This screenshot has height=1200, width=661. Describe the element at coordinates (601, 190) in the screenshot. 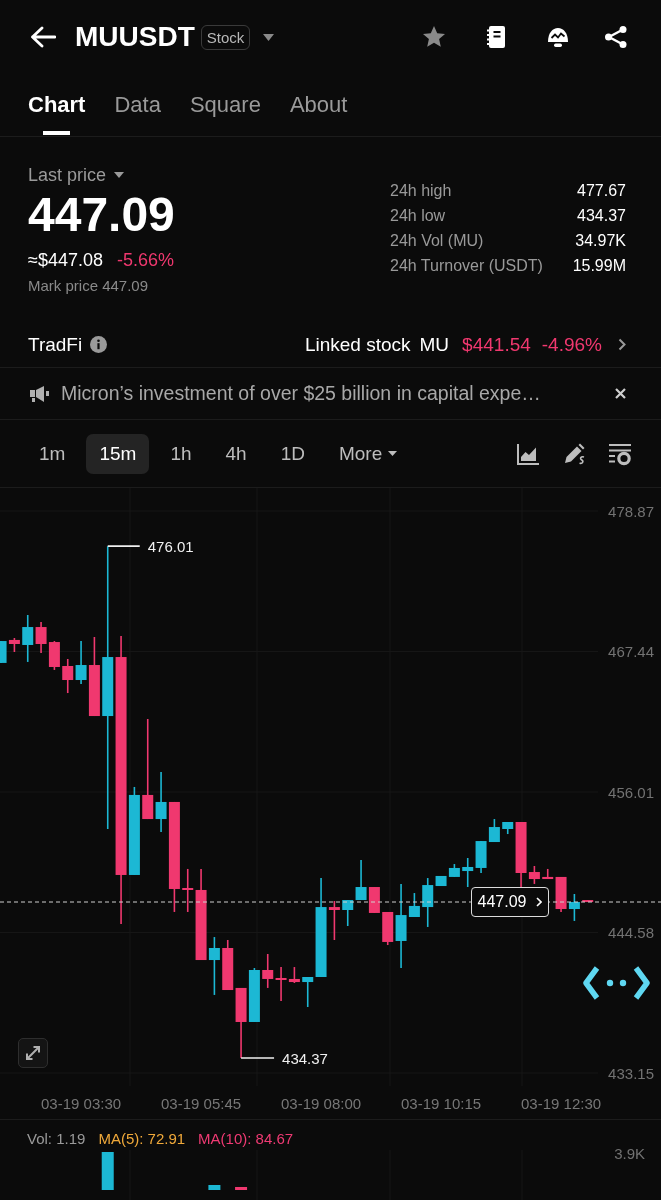

I see `stat-value: 477.67` at that location.